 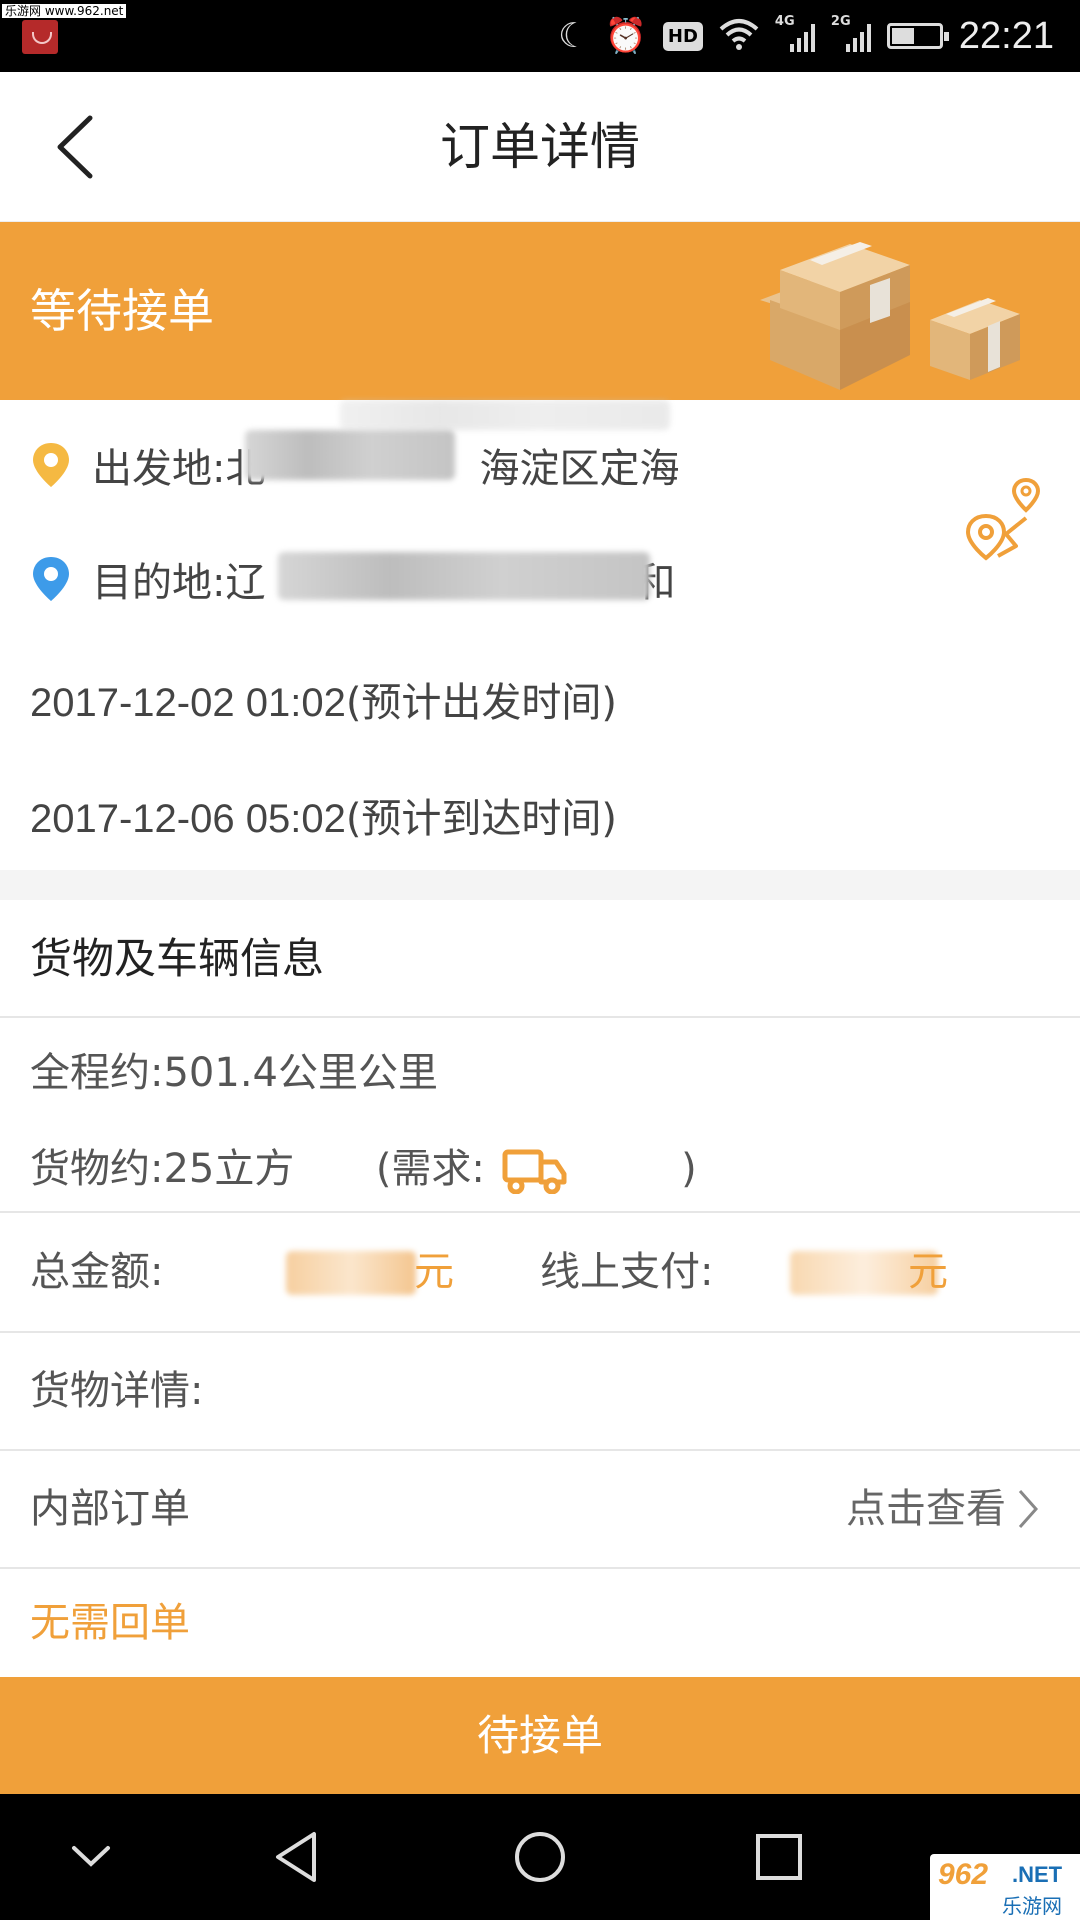 What do you see at coordinates (188, 703) in the screenshot?
I see `departure-time: 2017-12-02 01:02` at bounding box center [188, 703].